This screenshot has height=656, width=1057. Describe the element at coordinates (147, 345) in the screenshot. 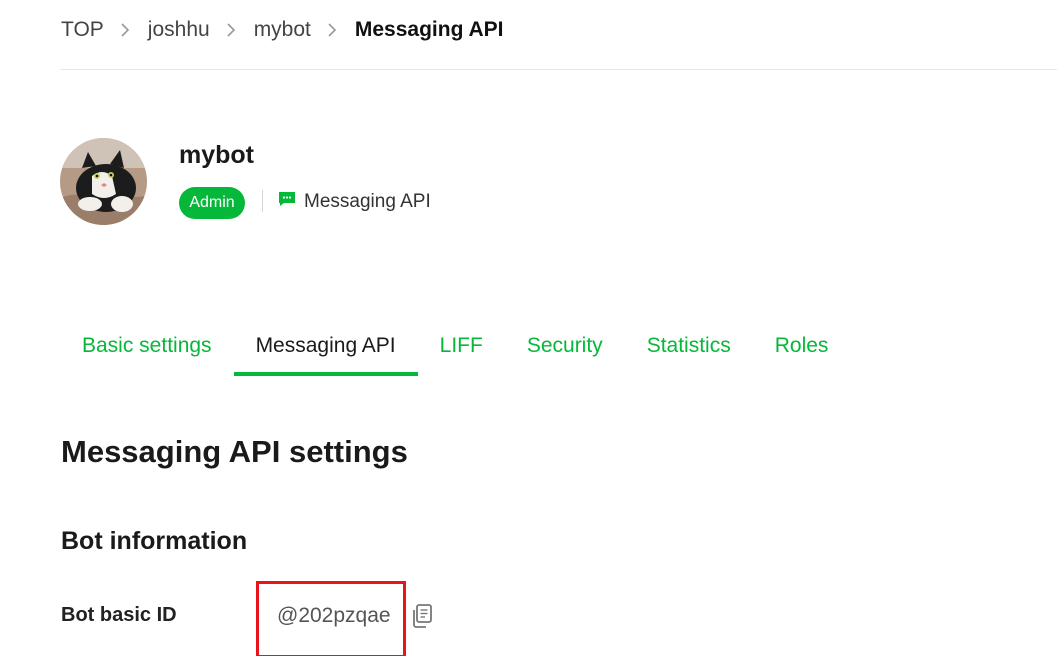

I see `tab-basic-settings: Basic settings` at that location.